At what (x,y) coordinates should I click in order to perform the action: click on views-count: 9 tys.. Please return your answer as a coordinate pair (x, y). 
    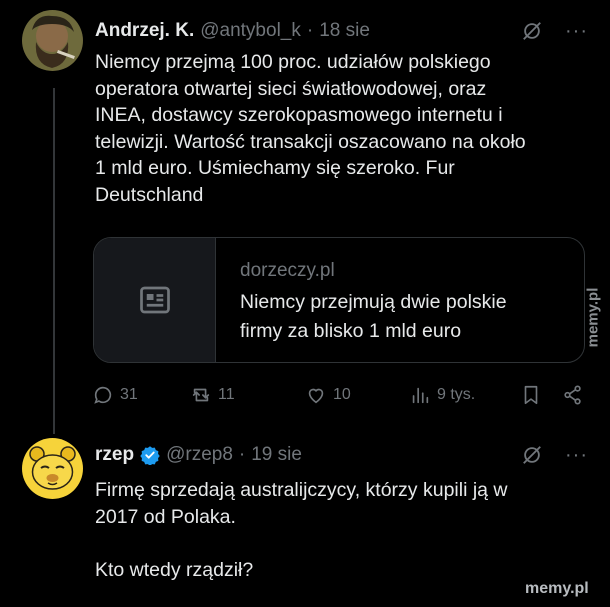
    Looking at the image, I should click on (456, 394).